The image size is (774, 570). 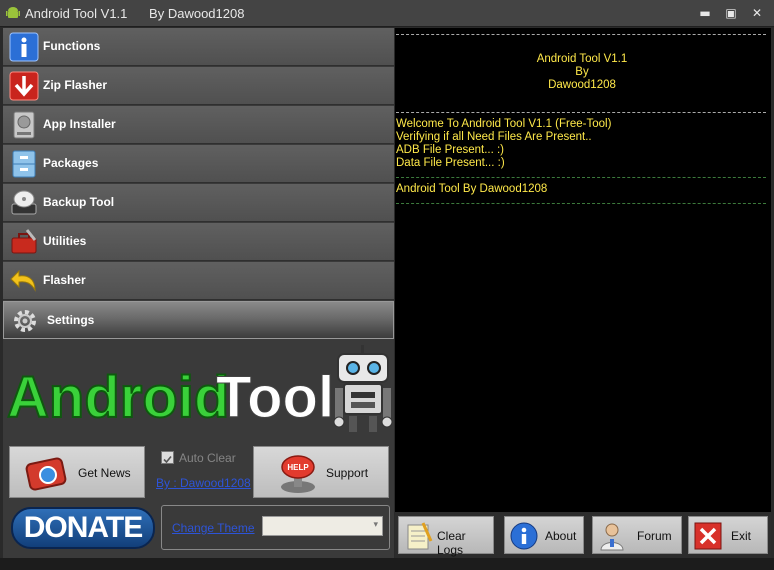 What do you see at coordinates (24, 86) in the screenshot?
I see `down-arrow-icon` at bounding box center [24, 86].